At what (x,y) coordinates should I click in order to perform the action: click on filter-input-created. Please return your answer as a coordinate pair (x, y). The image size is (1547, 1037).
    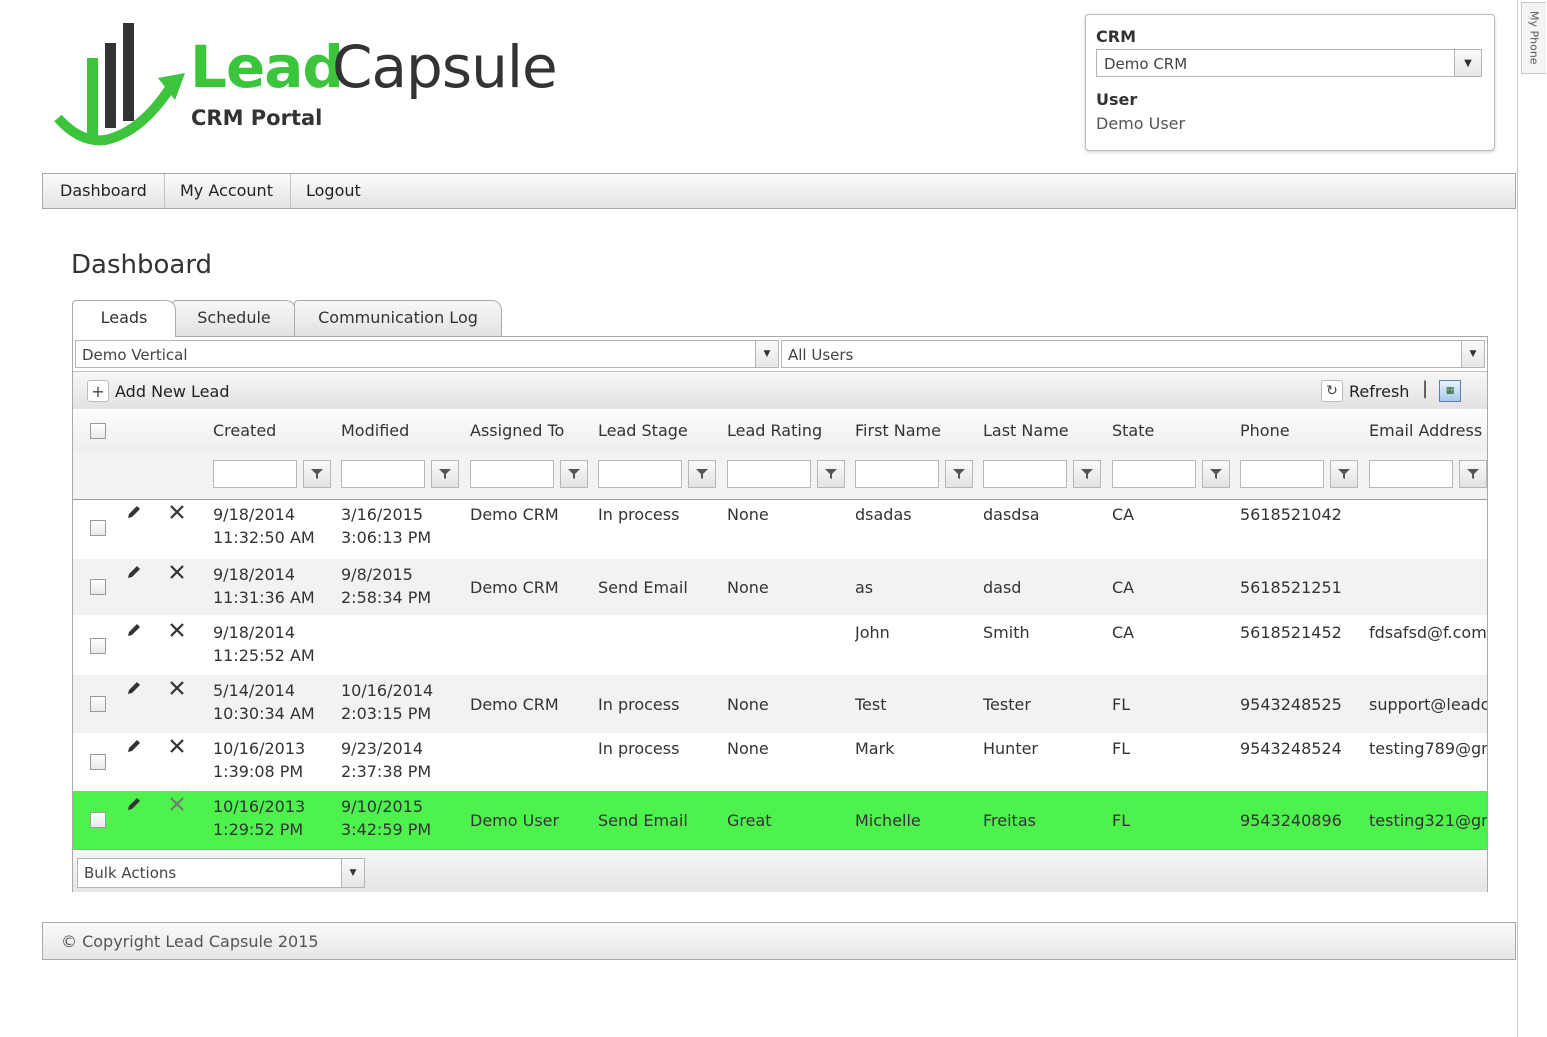
    Looking at the image, I should click on (255, 474).